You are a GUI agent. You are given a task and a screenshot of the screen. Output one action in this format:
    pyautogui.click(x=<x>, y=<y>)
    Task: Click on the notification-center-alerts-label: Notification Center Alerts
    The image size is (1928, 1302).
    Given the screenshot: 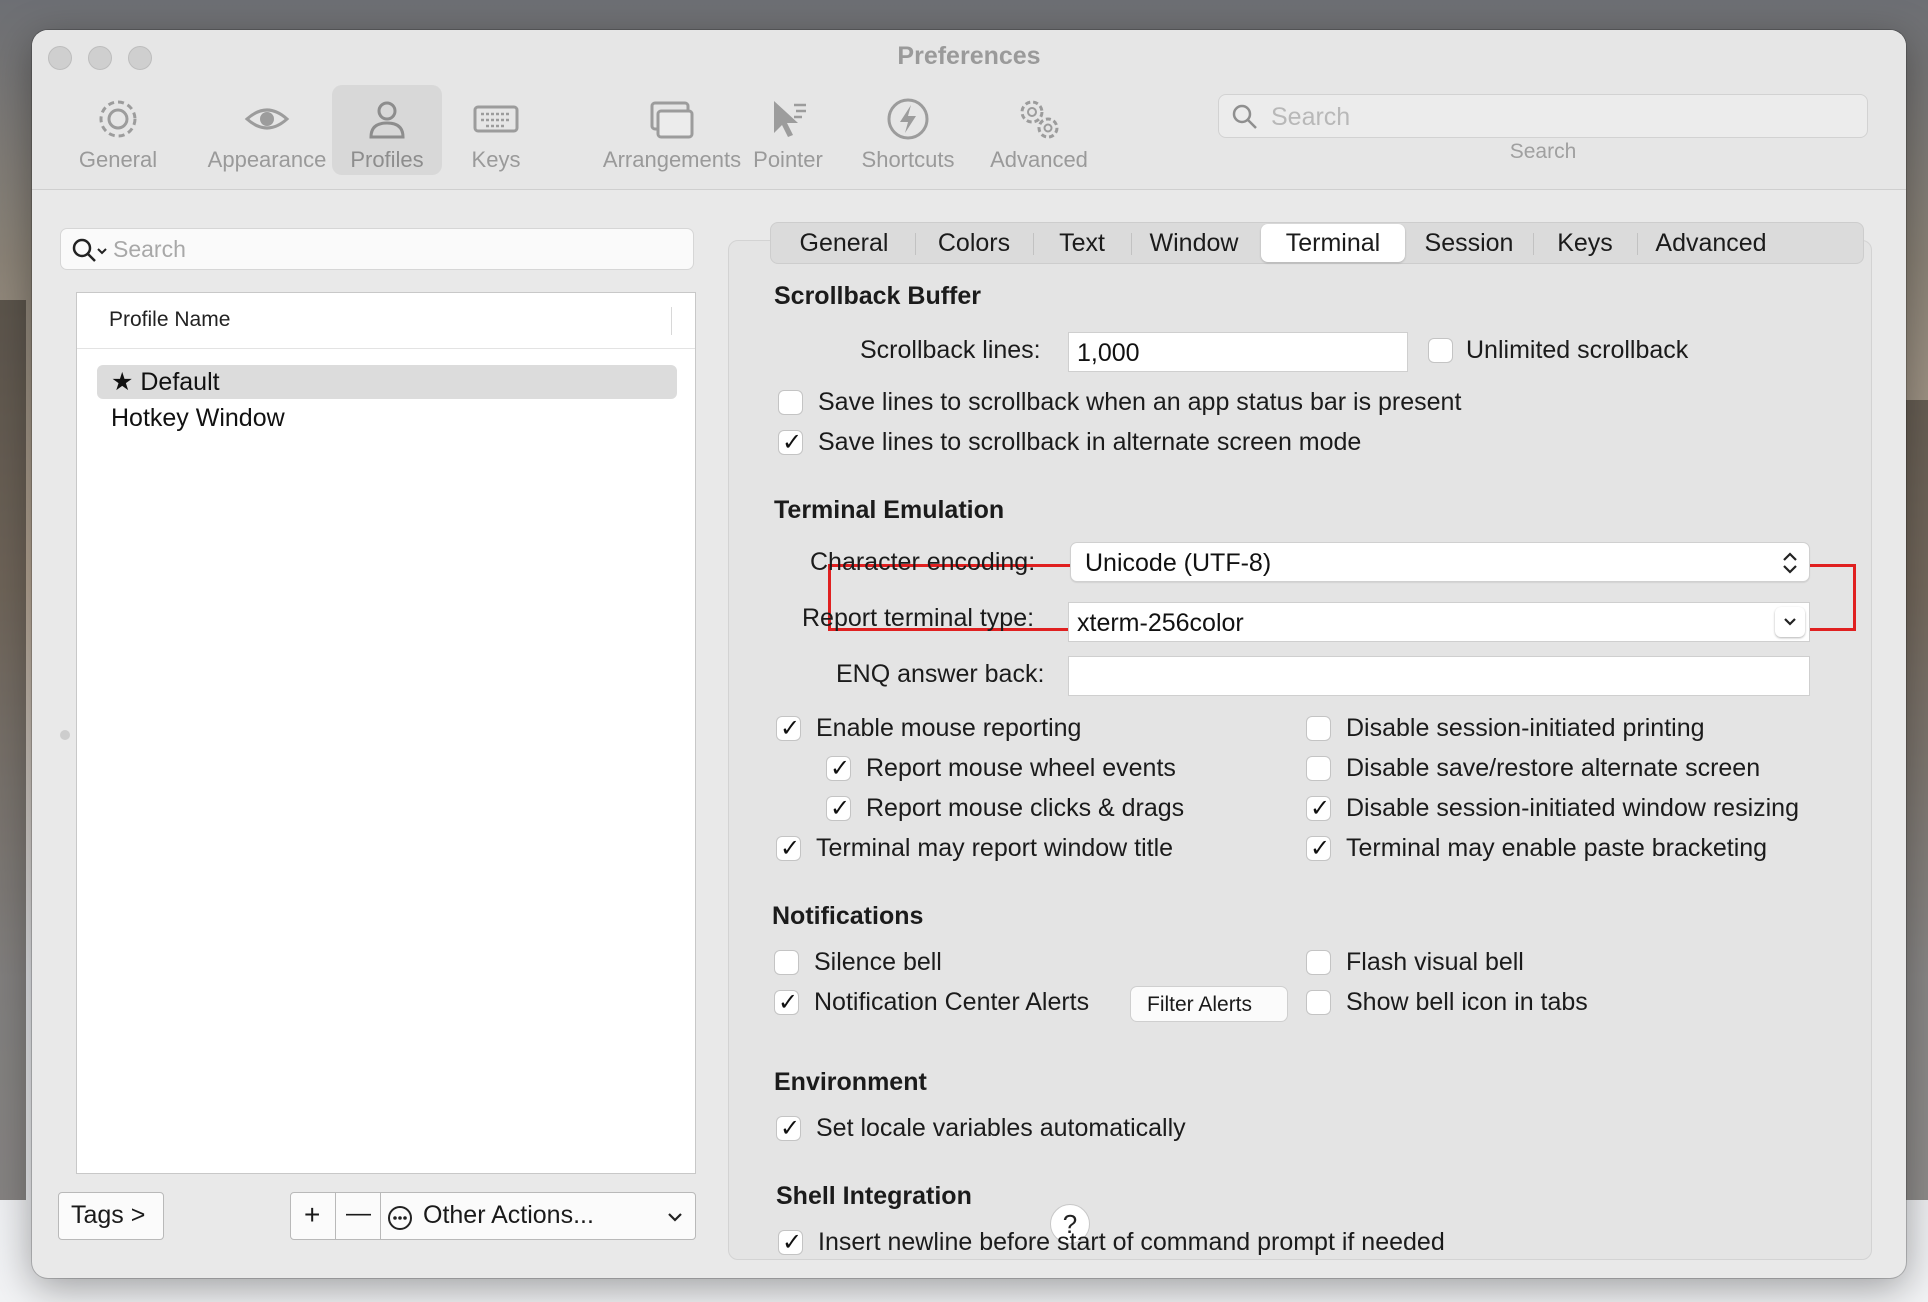 What is the action you would take?
    pyautogui.click(x=952, y=1002)
    